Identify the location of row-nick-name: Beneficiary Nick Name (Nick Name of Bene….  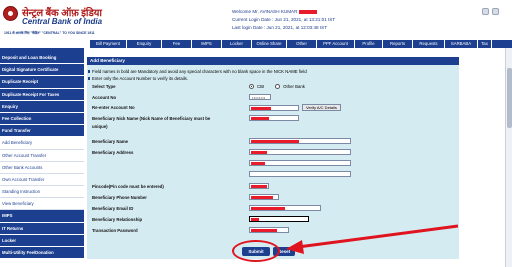
(273, 118).